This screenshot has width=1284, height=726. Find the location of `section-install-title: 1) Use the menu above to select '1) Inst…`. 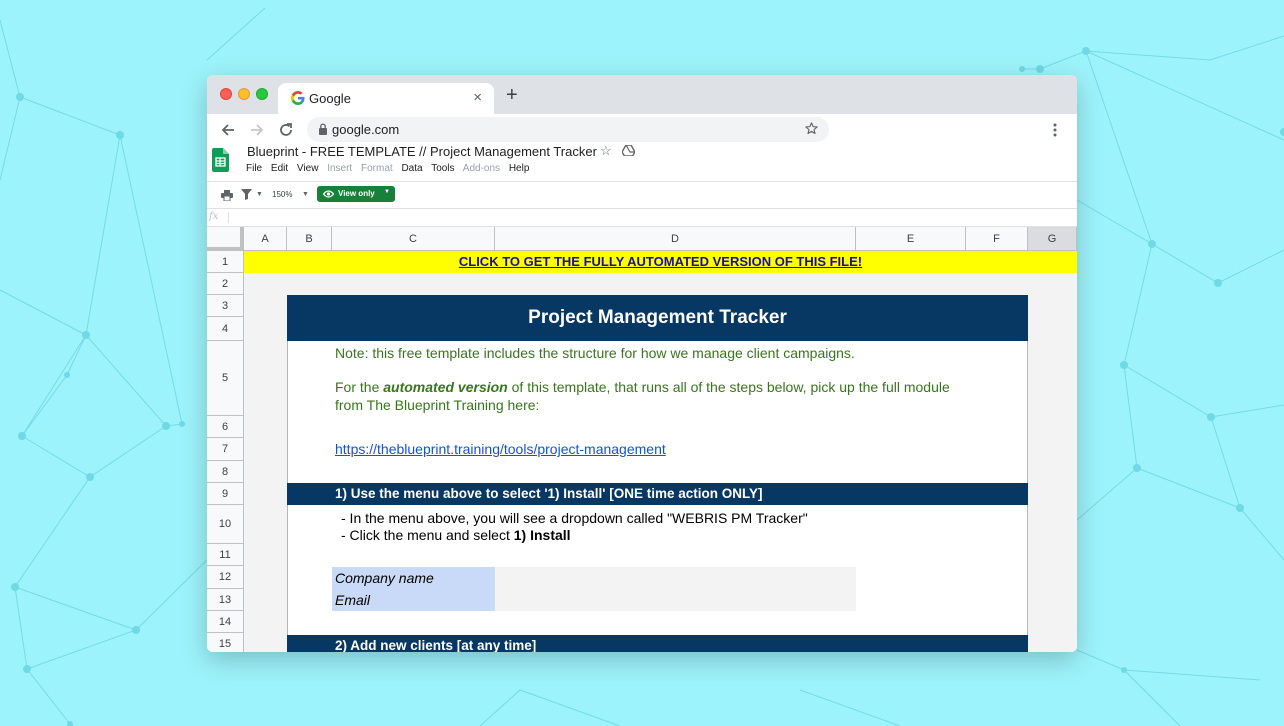

section-install-title: 1) Use the menu above to select '1) Inst… is located at coordinates (549, 493).